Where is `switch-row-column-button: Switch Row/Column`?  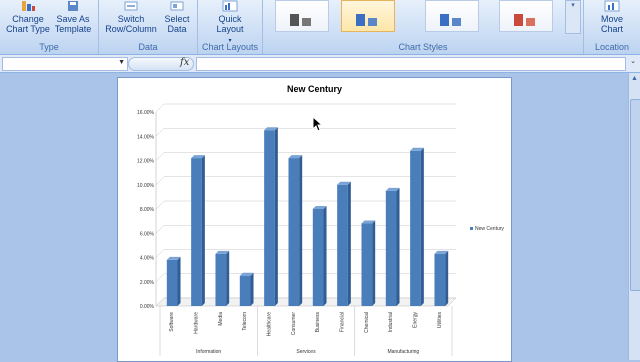
switch-row-column-button: Switch Row/Column is located at coordinates (131, 17).